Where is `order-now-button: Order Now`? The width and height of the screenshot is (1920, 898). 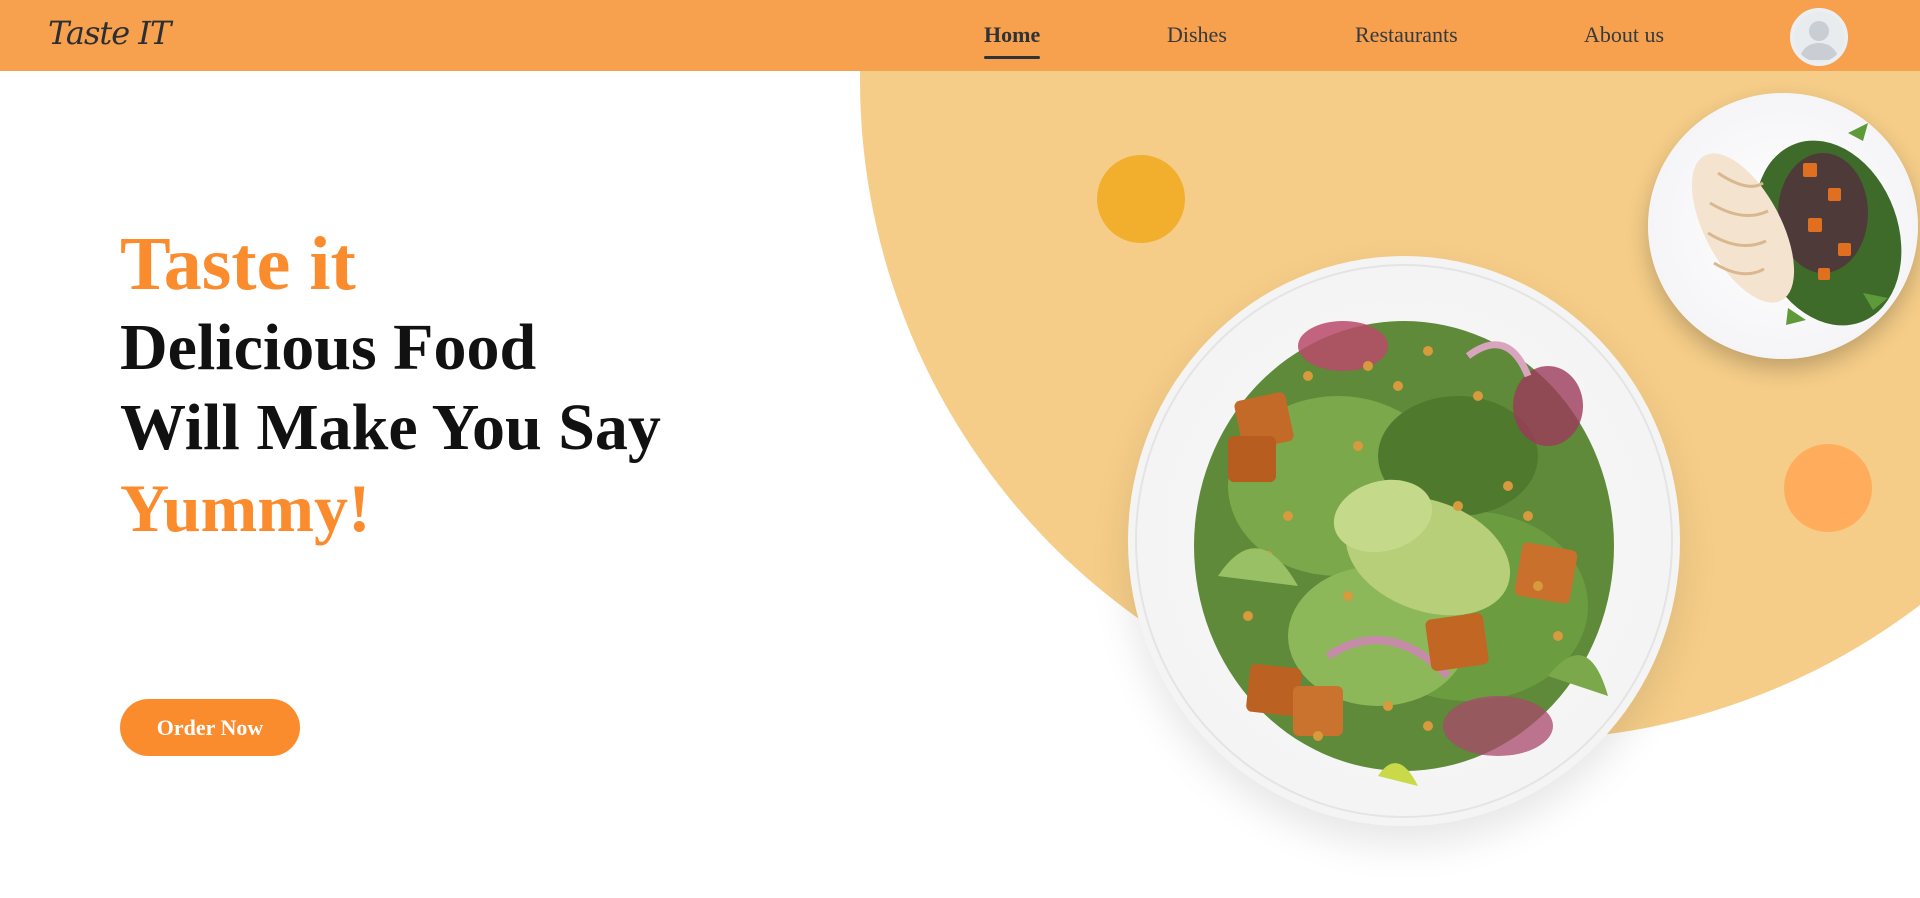 order-now-button: Order Now is located at coordinates (210, 727).